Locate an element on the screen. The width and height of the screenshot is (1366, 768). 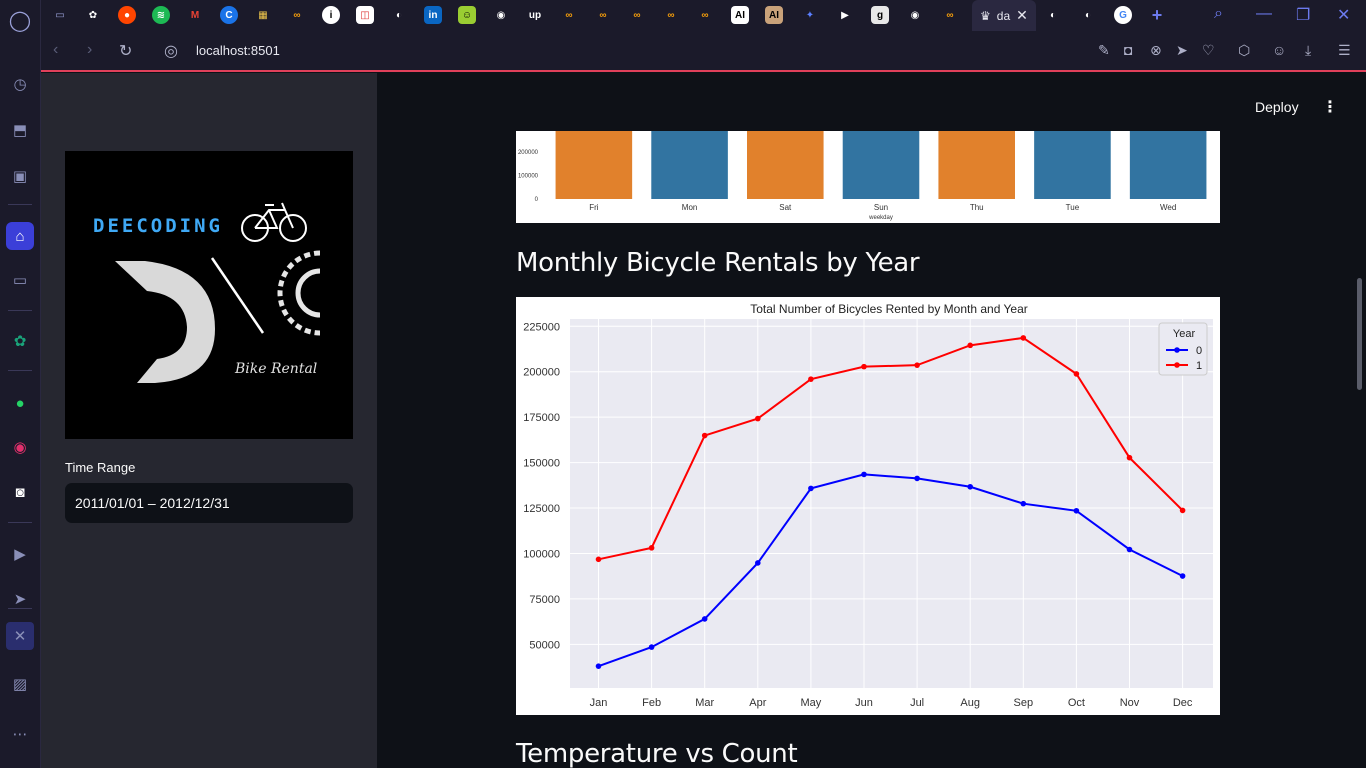
pin-icon: ✦ is located at coordinates (810, 15).